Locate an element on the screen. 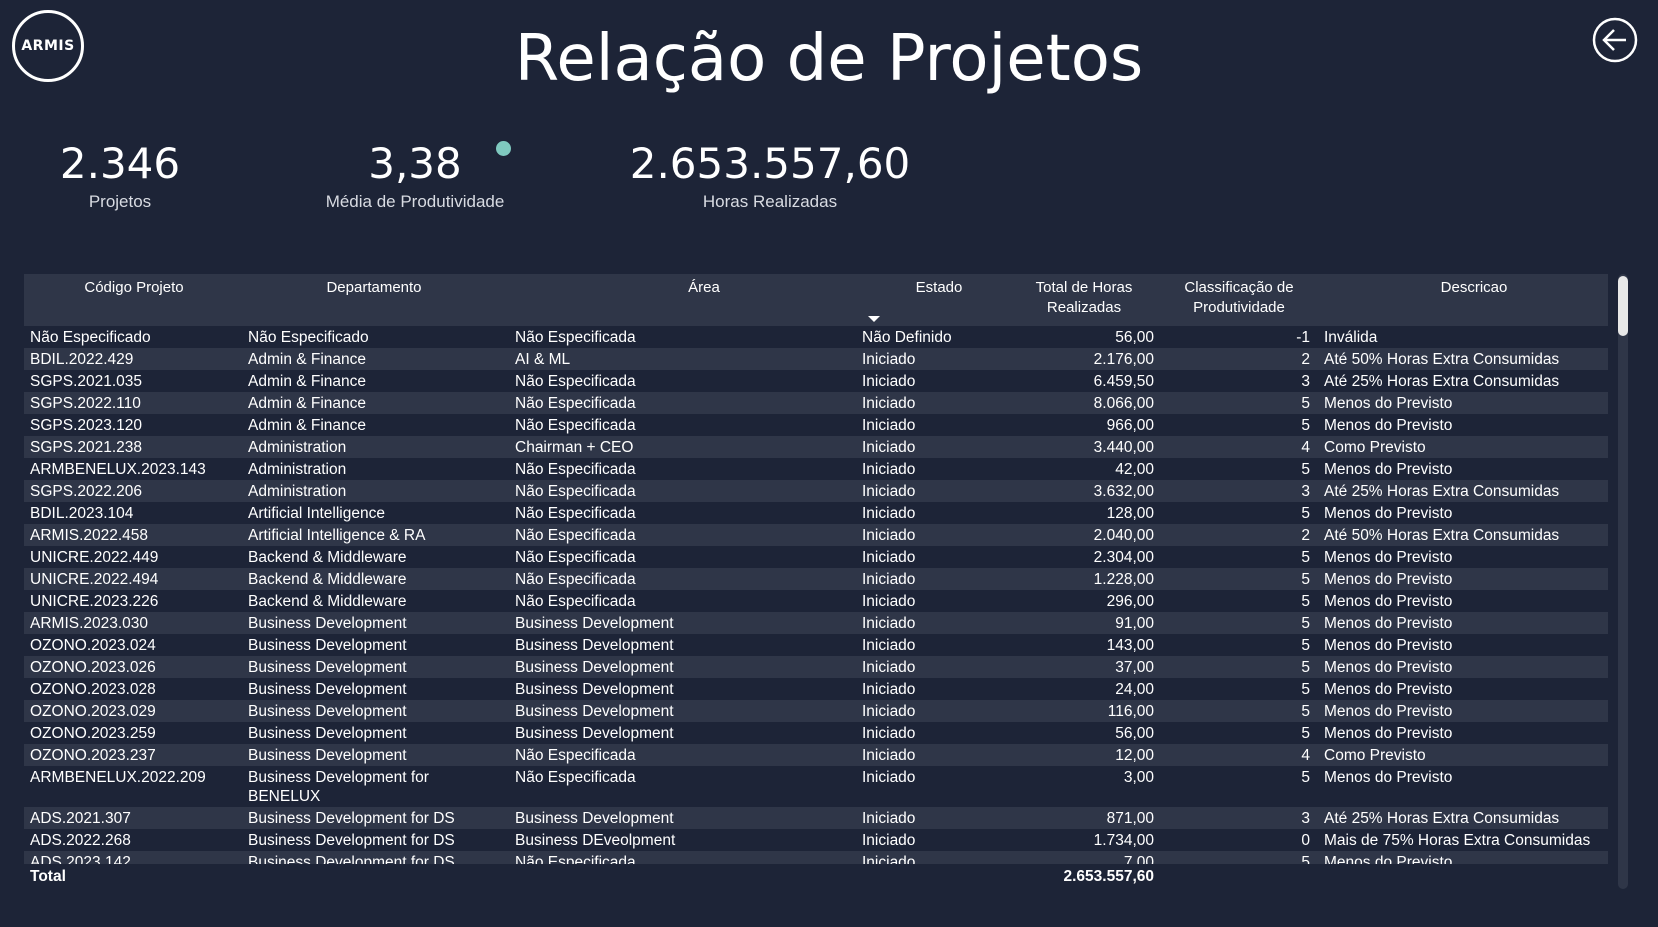 Image resolution: width=1658 pixels, height=927 pixels. cell-code: Não Especificado is located at coordinates (90, 337).